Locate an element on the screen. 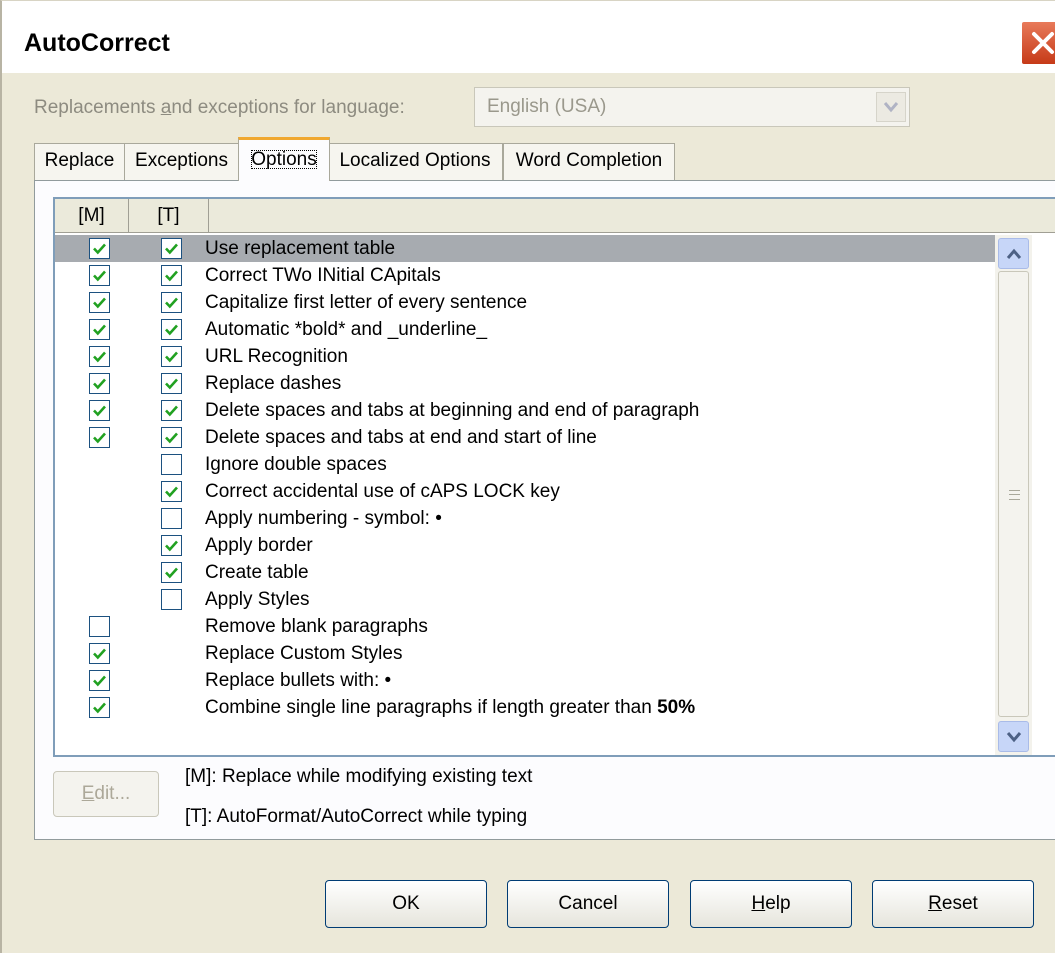 The height and width of the screenshot is (953, 1055). option-label-text: Apply border is located at coordinates (259, 545).